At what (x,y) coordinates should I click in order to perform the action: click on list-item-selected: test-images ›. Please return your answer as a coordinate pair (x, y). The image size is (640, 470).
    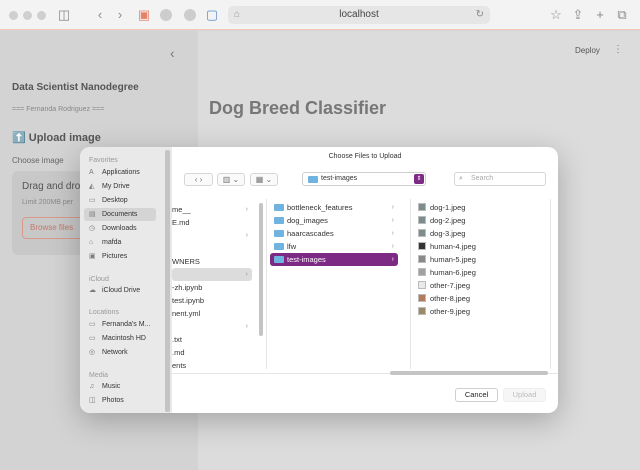
    Looking at the image, I should click on (334, 259).